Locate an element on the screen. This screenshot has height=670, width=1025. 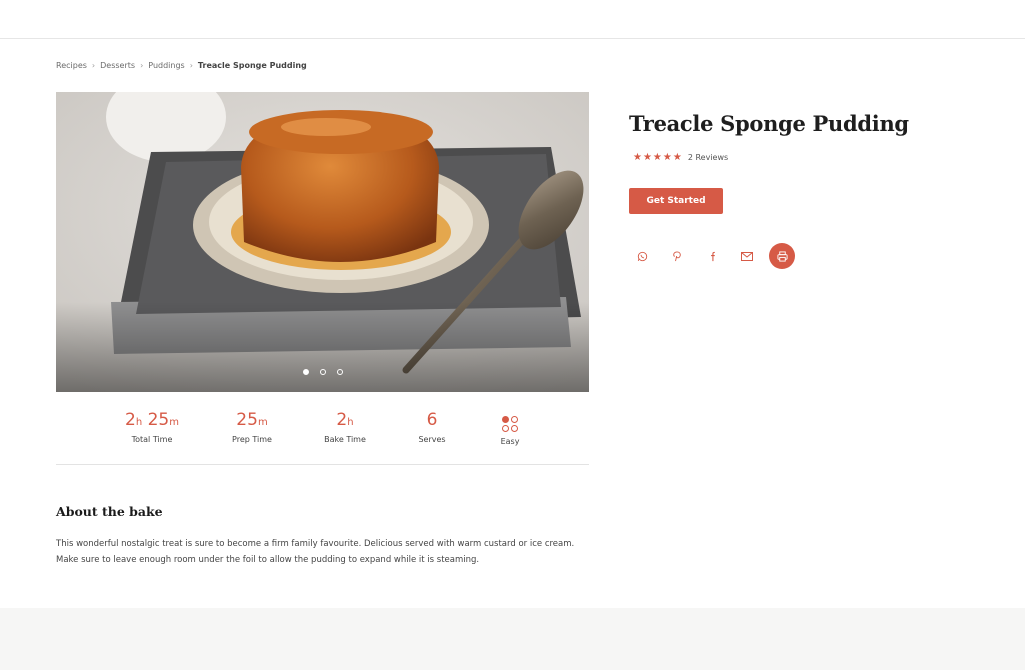
carousel-dots is located at coordinates (322, 372).